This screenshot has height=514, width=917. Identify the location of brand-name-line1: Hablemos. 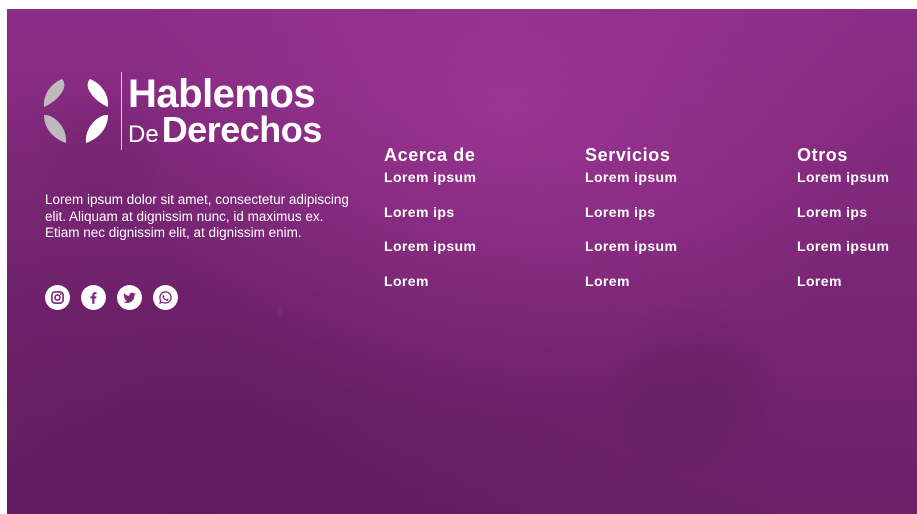
(222, 94).